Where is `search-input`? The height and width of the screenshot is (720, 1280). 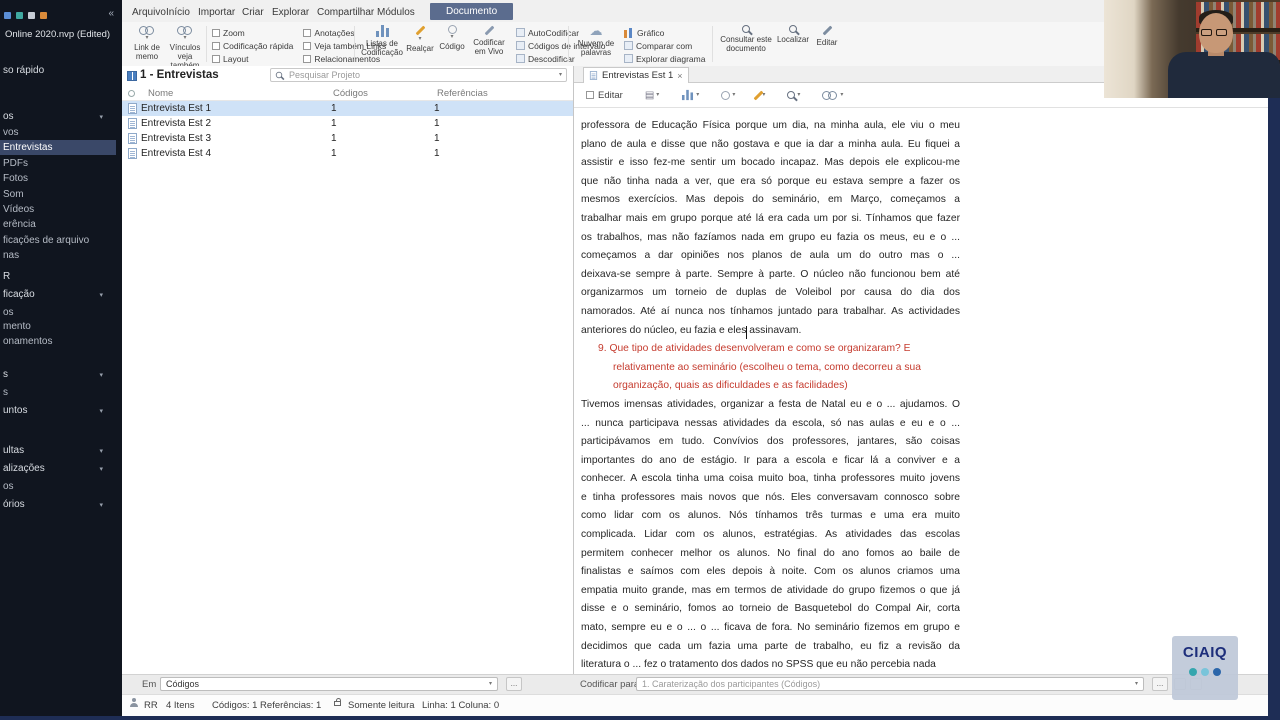
search-input is located at coordinates (421, 75).